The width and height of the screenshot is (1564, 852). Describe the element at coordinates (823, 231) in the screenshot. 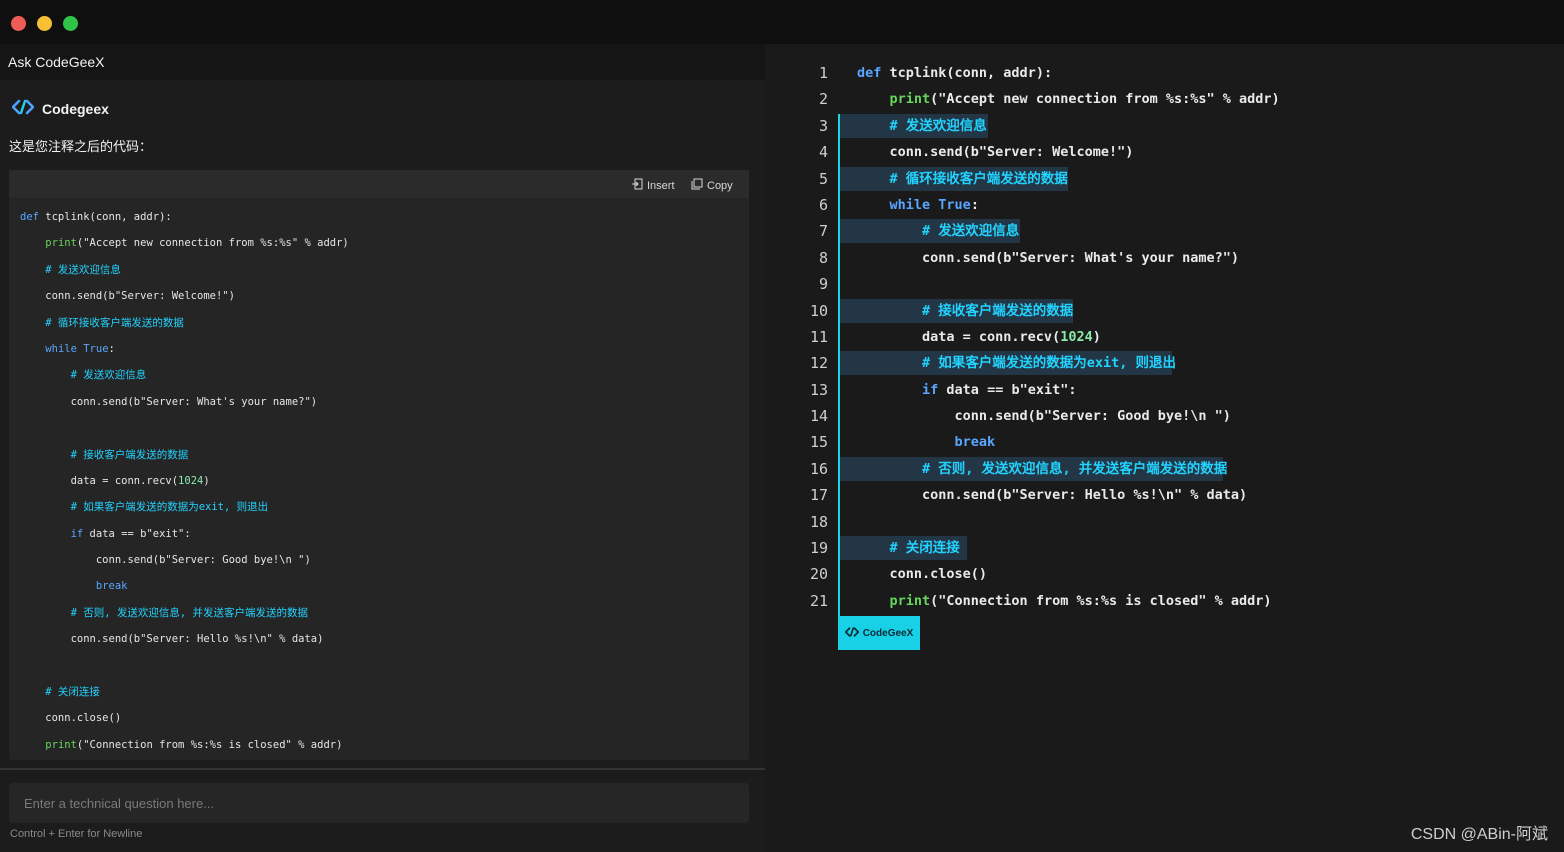

I see `line-number: 7` at that location.